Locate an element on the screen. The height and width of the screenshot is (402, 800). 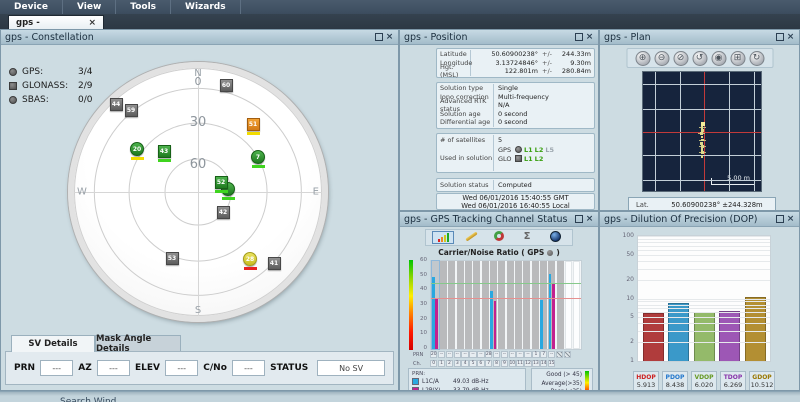
satellite-43: 43 is located at coordinates (164, 151).